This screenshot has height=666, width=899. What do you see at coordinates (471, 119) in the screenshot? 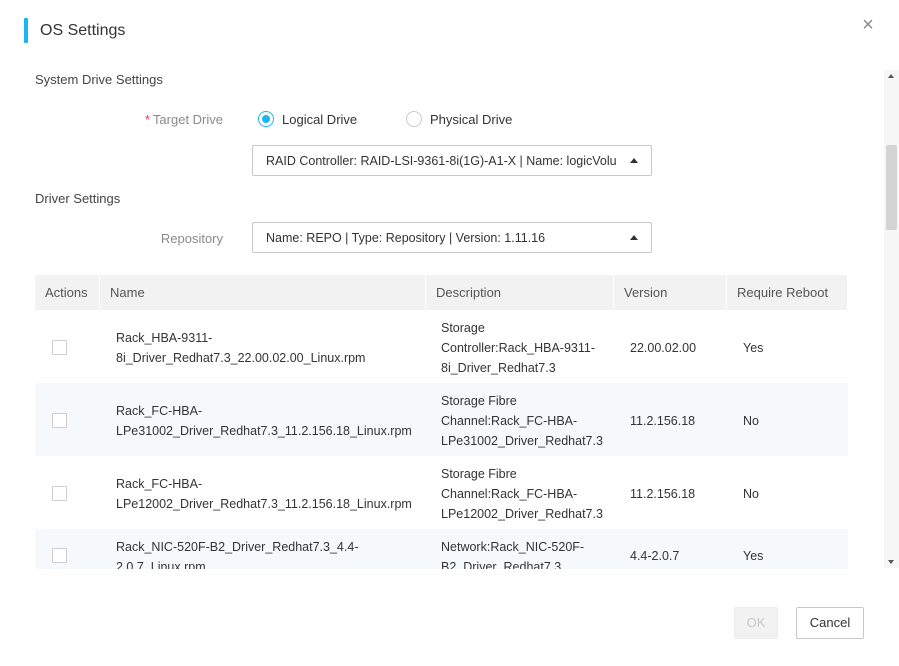
I see `radio-physical-drive-label: Physical Drive` at bounding box center [471, 119].